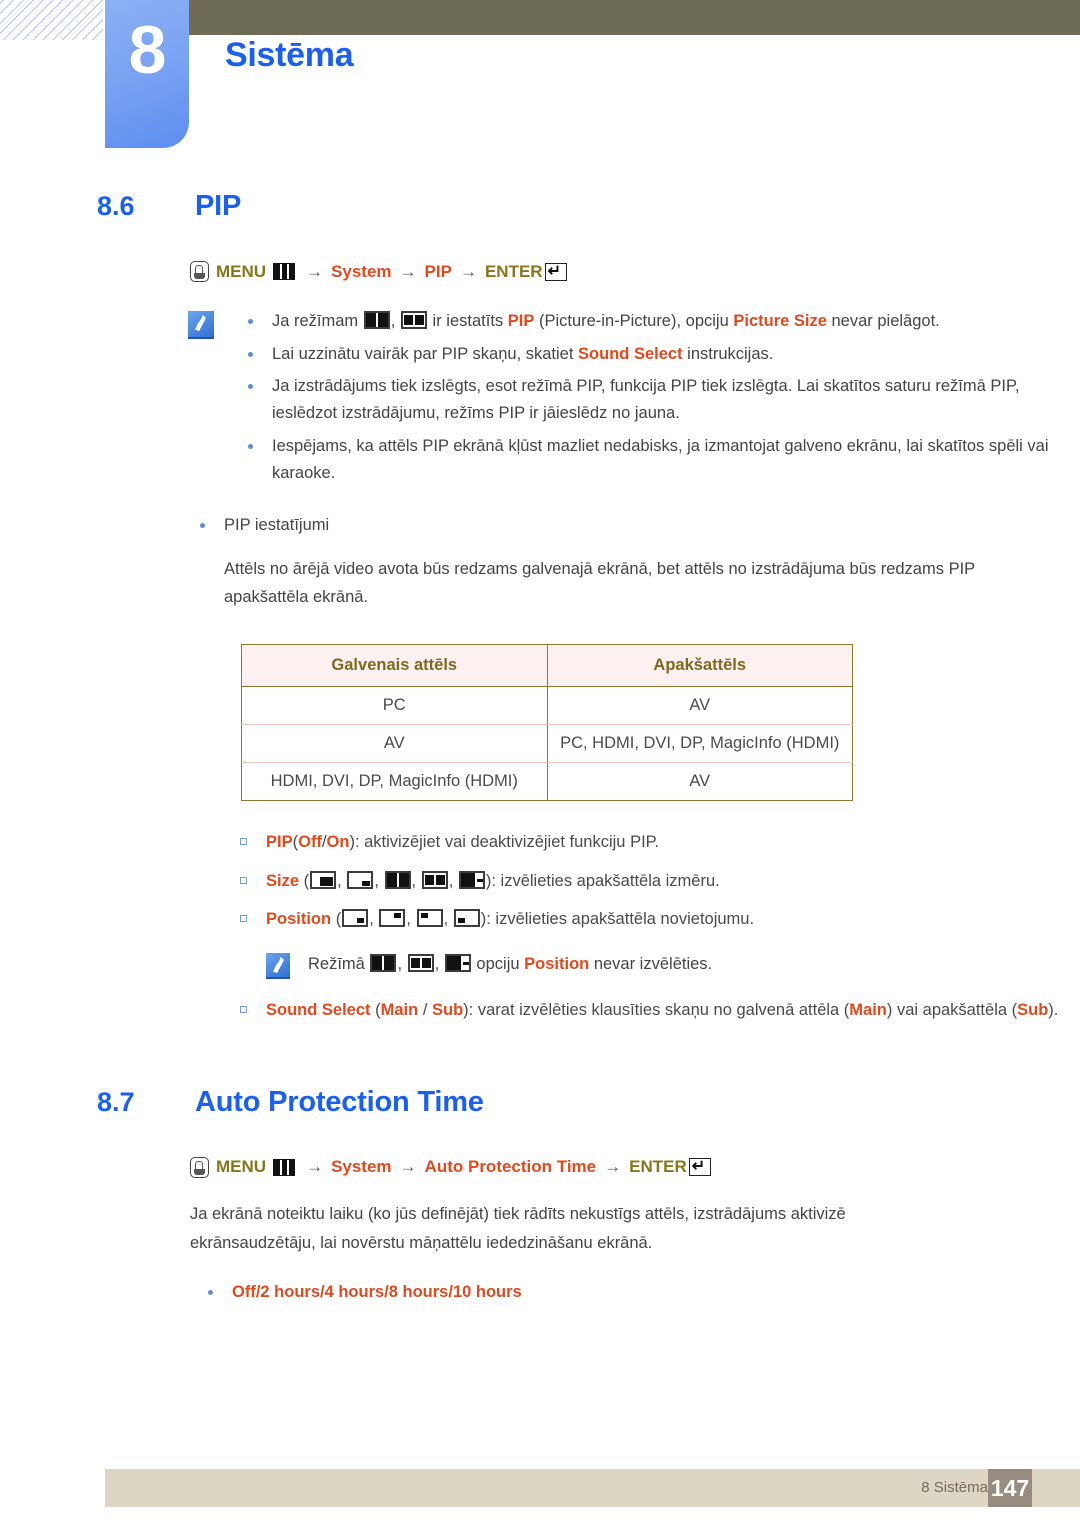 The image size is (1080, 1527). I want to click on option-value-sub: Sub, so click(448, 1009).